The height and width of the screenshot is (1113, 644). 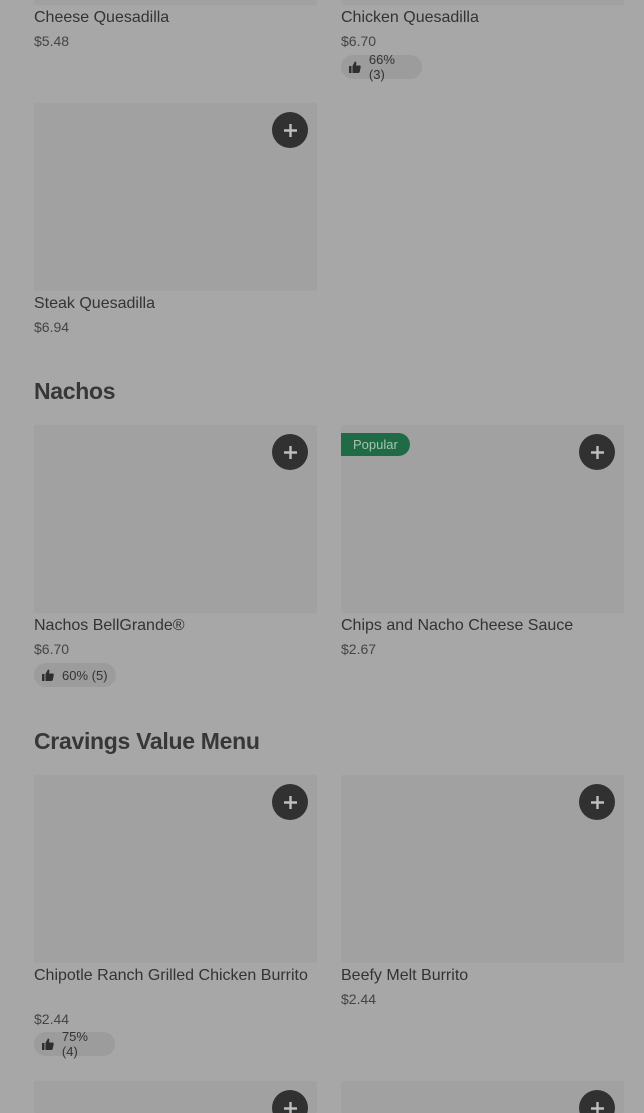 I want to click on section-title-nachos: Nachos, so click(x=75, y=391).